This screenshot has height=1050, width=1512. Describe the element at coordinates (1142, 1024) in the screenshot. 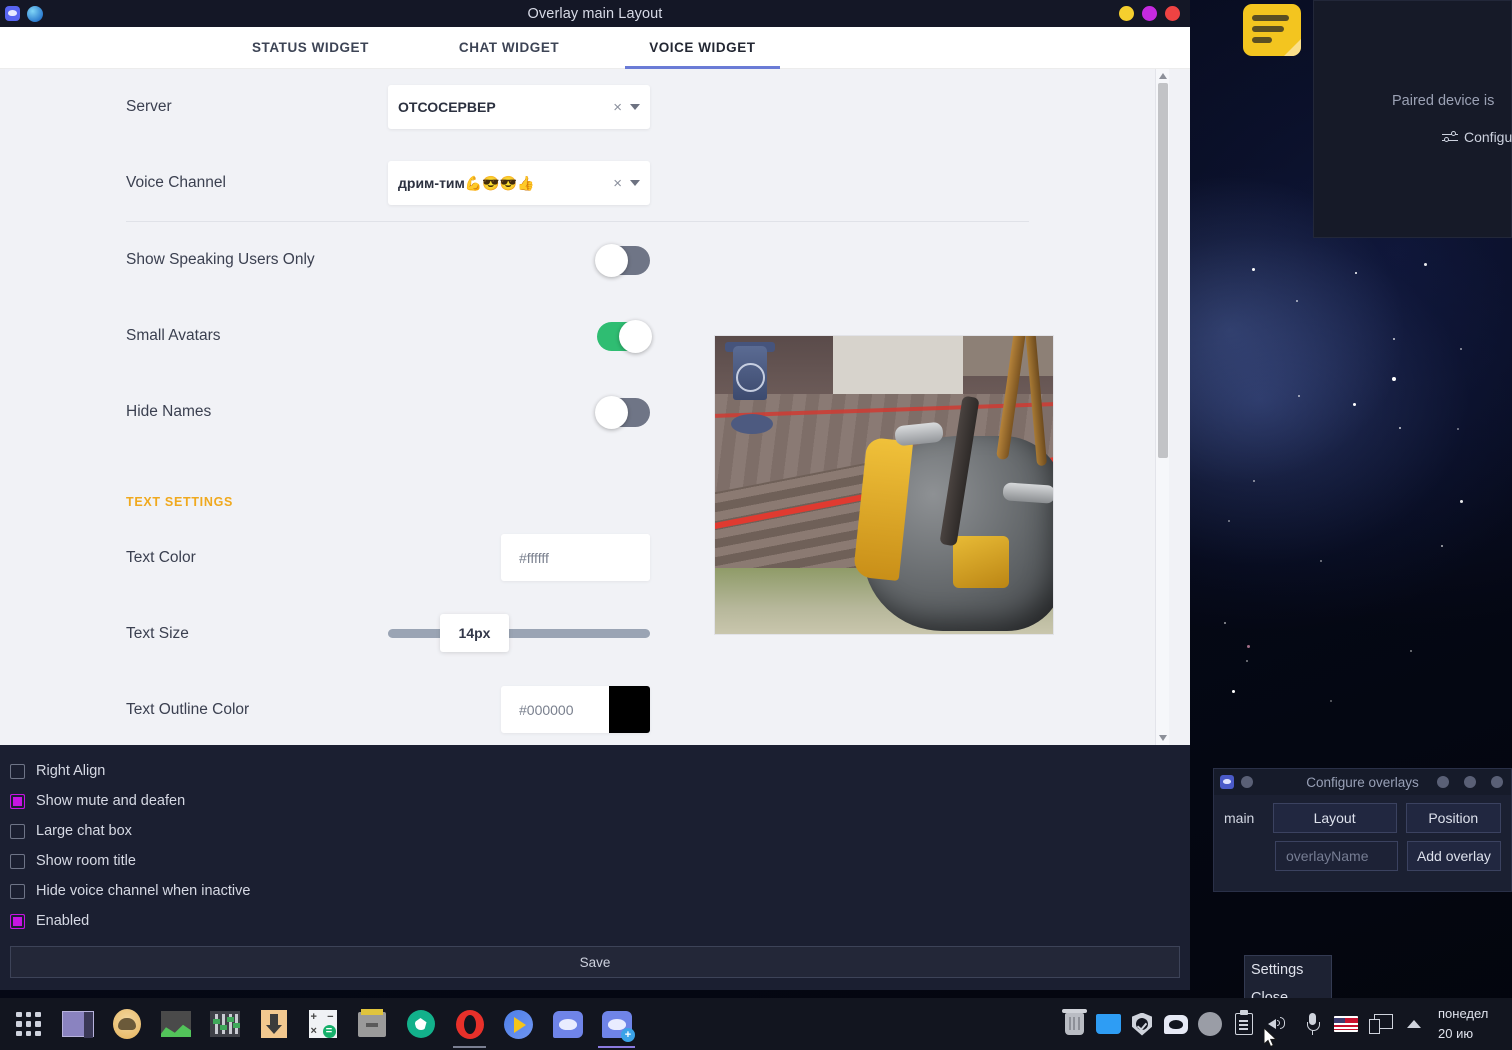

I see `shield-icon` at that location.